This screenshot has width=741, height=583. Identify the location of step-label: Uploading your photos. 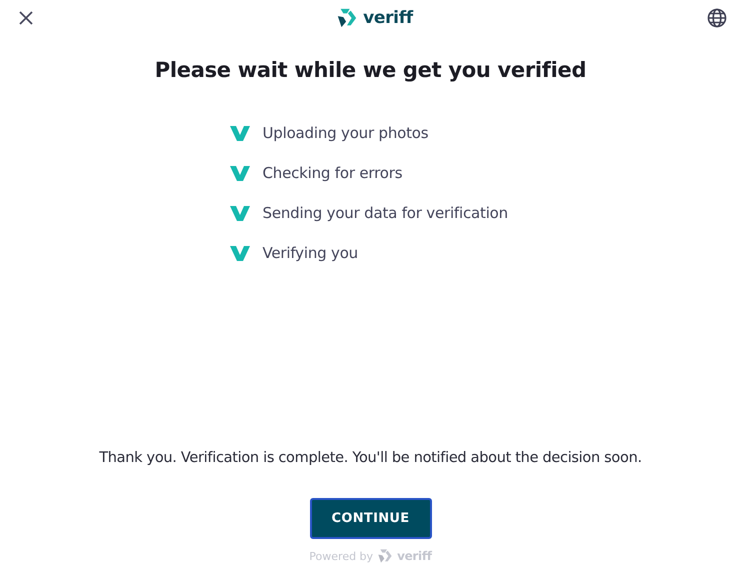
(345, 133).